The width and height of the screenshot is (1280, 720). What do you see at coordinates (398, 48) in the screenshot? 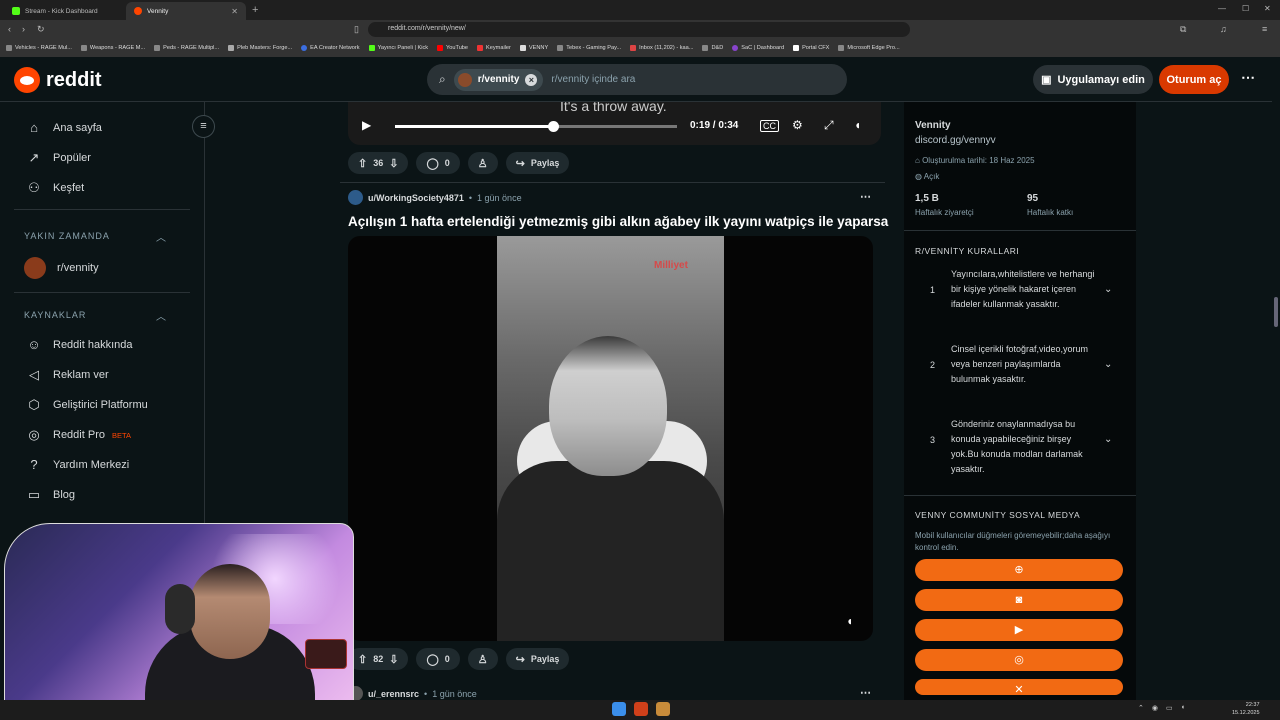
I see `bookmark-item: Yayıncı Paneli | Kick` at bounding box center [398, 48].